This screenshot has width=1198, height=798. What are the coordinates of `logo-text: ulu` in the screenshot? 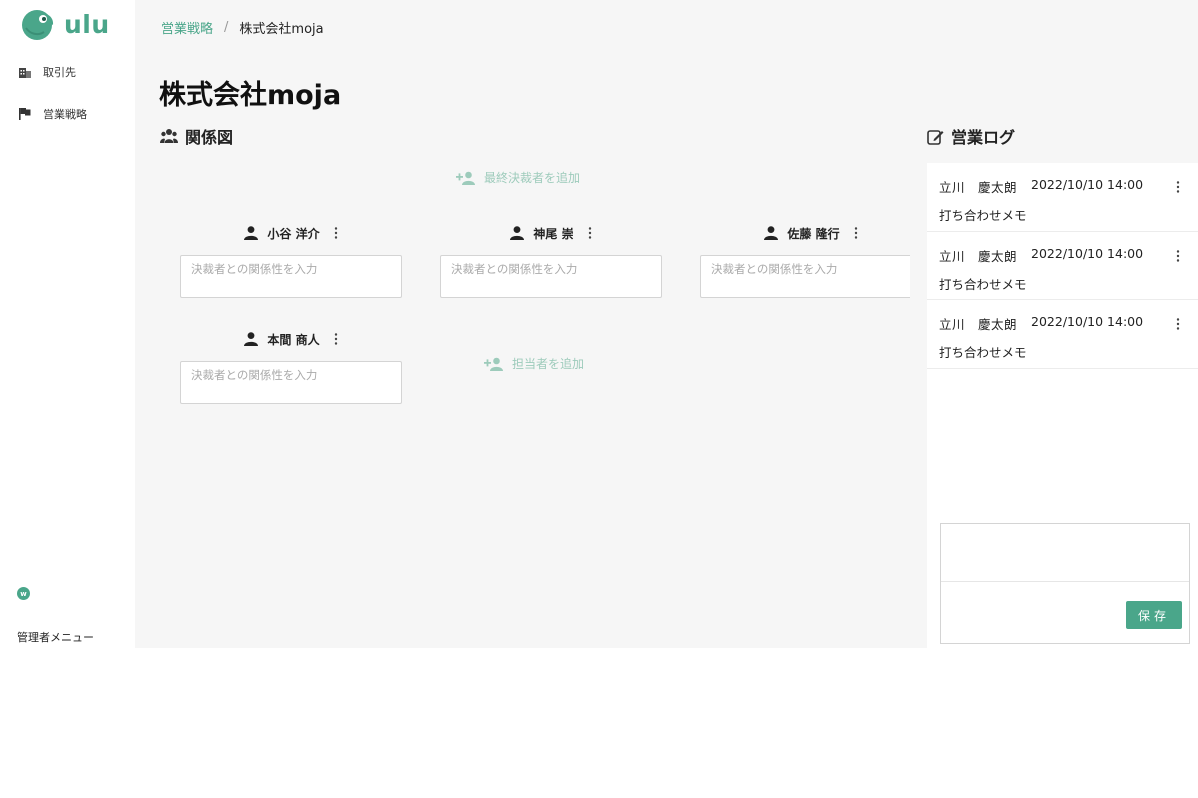 It's located at (87, 24).